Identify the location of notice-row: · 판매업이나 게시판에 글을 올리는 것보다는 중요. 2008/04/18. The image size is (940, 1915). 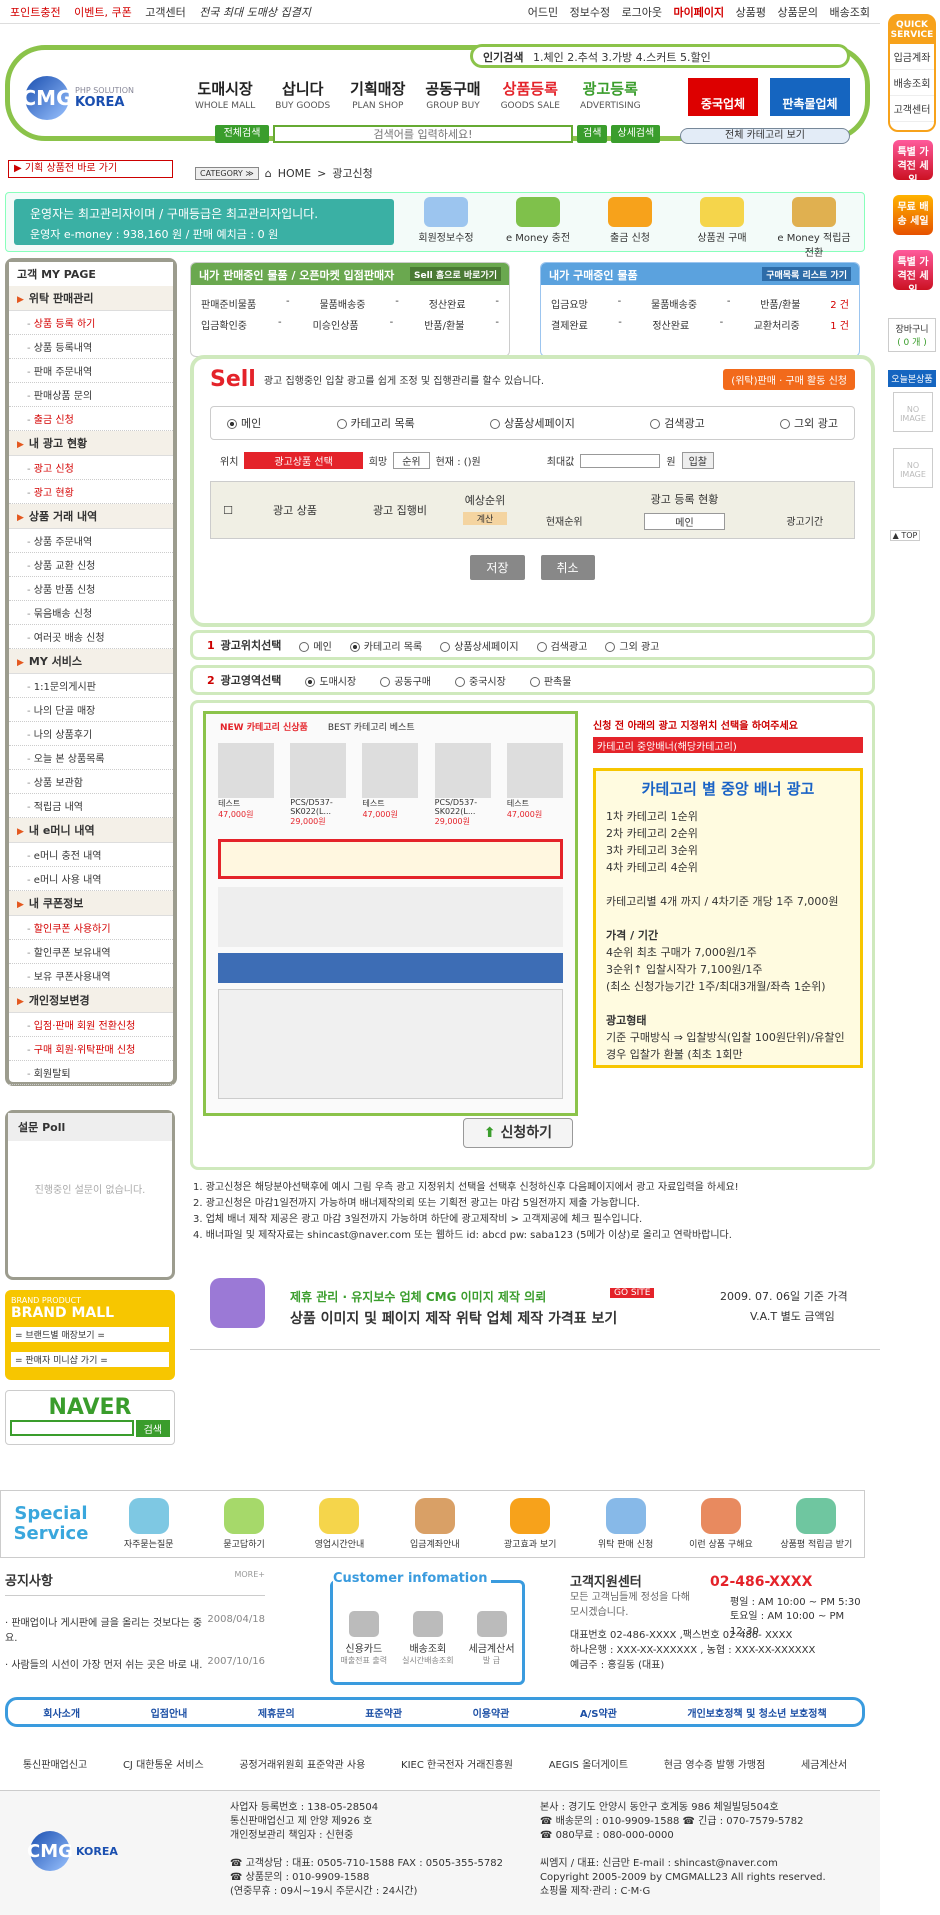
(135, 1629).